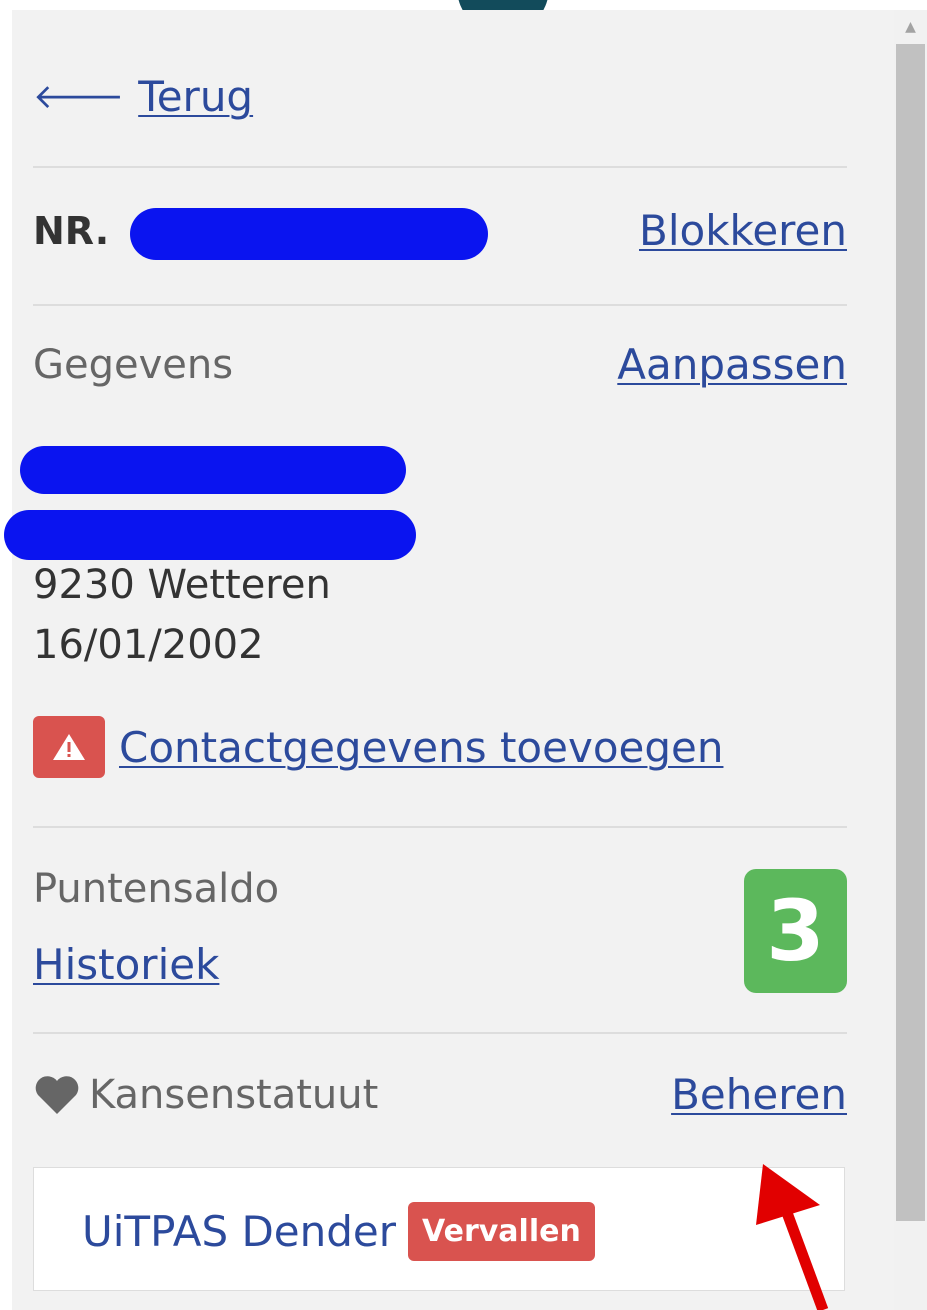  What do you see at coordinates (440, 1094) in the screenshot?
I see `kansenstatuut-row: Kansenstatuut Beheren` at bounding box center [440, 1094].